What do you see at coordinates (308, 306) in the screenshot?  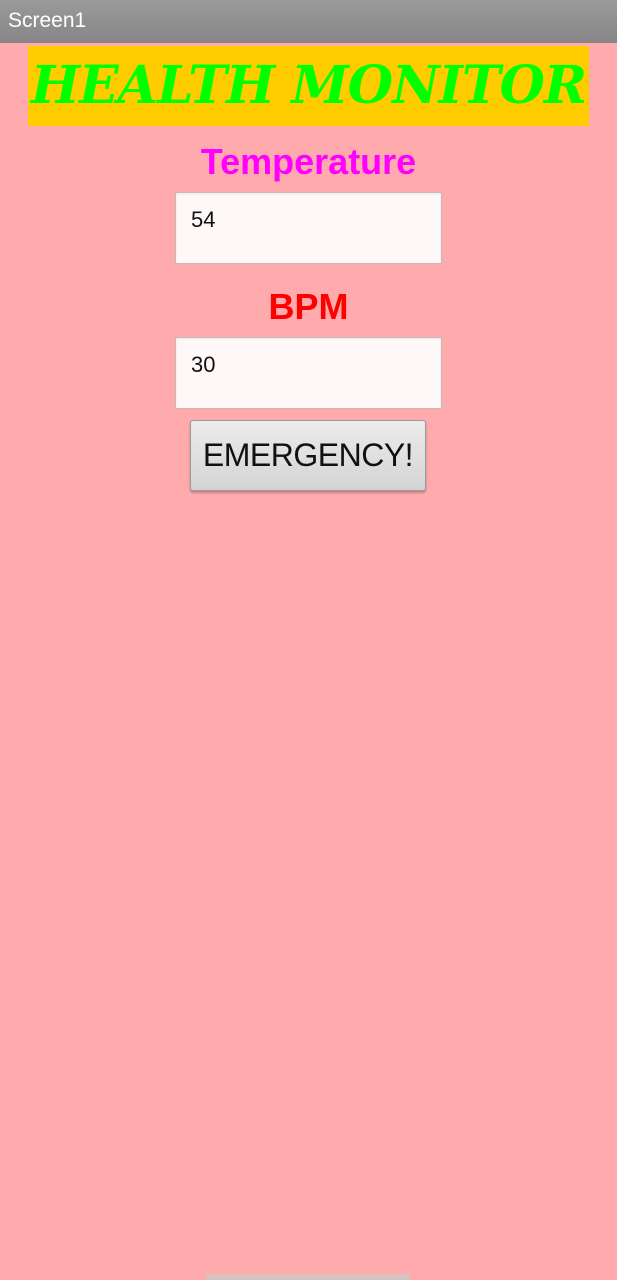 I see `bpm-label: BPM` at bounding box center [308, 306].